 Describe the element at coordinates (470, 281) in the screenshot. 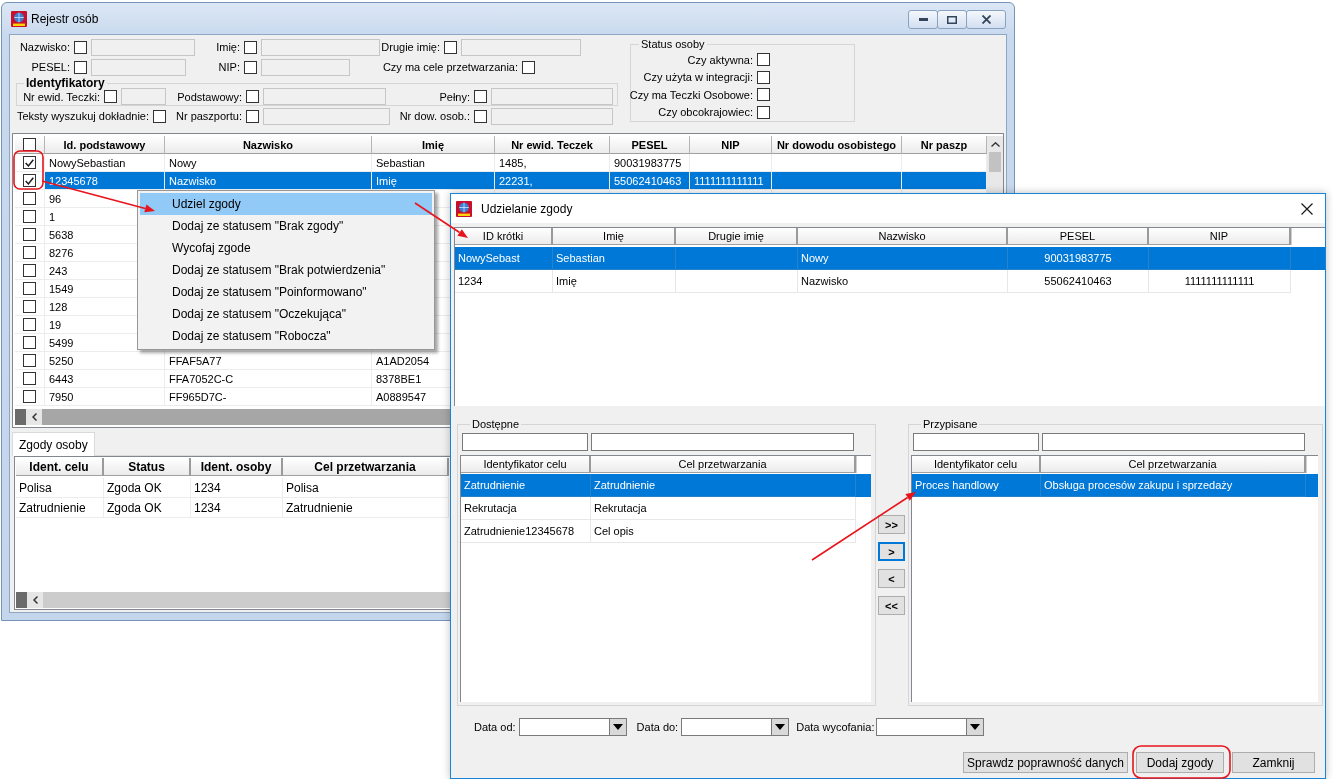

I see `short-id: 1234` at that location.